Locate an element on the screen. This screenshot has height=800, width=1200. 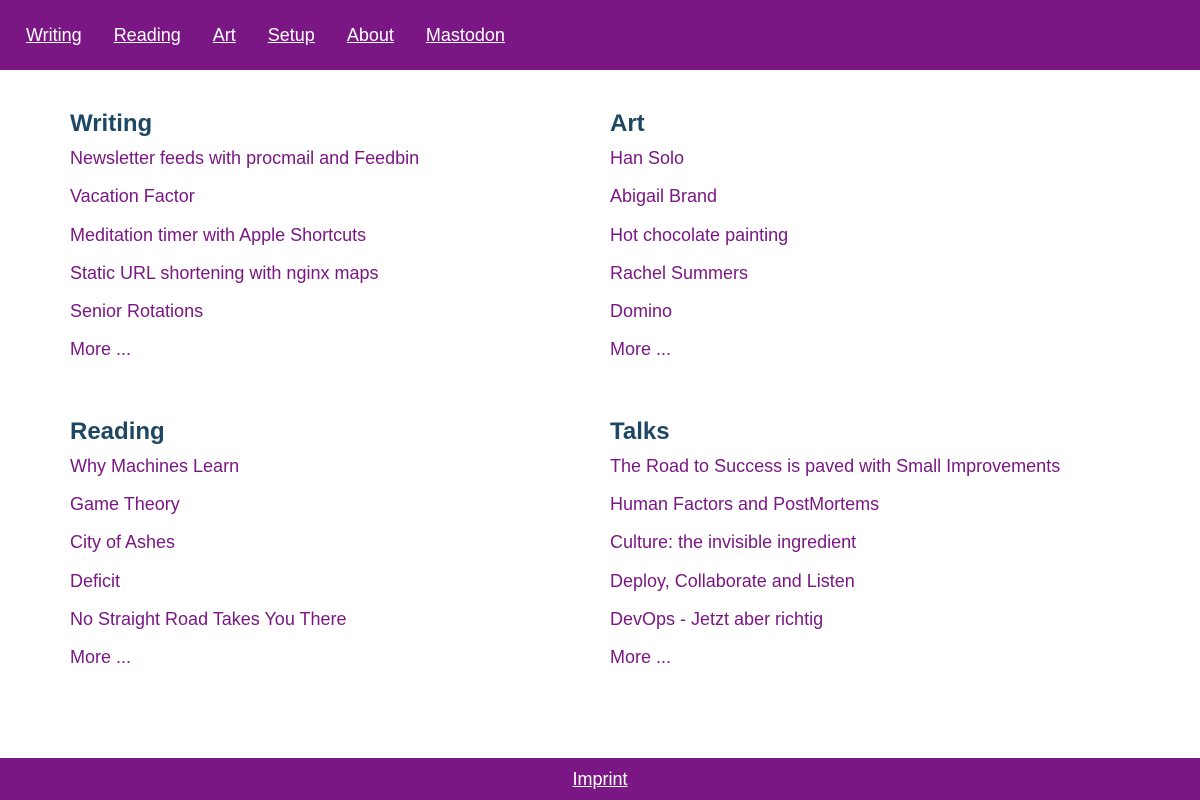
list-item: Human Factors and PostMortems is located at coordinates (880, 513).